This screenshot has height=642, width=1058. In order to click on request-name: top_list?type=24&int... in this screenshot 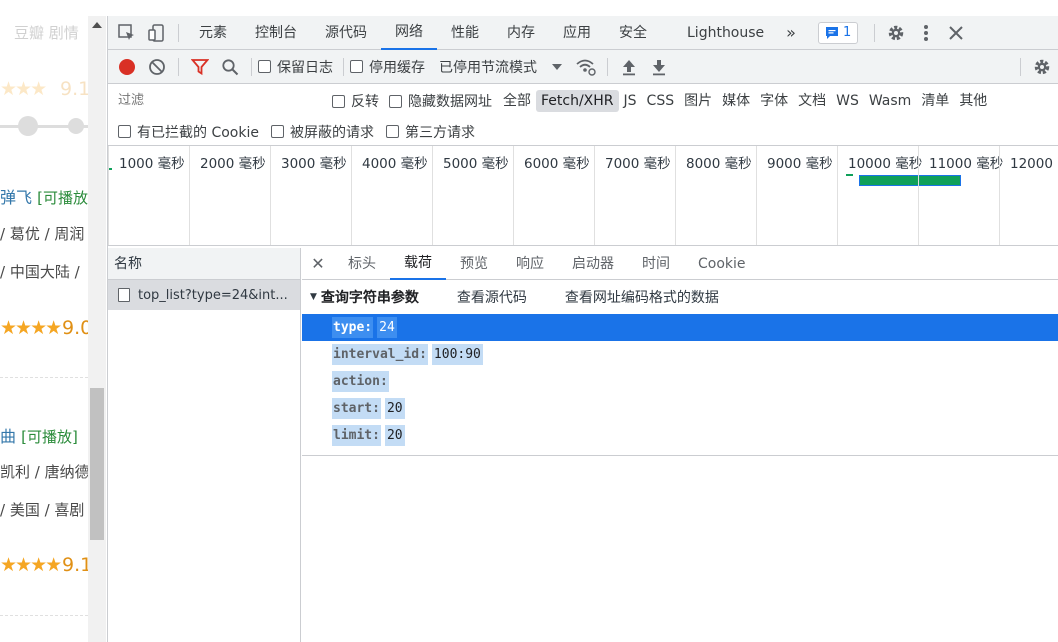, I will do `click(213, 295)`.